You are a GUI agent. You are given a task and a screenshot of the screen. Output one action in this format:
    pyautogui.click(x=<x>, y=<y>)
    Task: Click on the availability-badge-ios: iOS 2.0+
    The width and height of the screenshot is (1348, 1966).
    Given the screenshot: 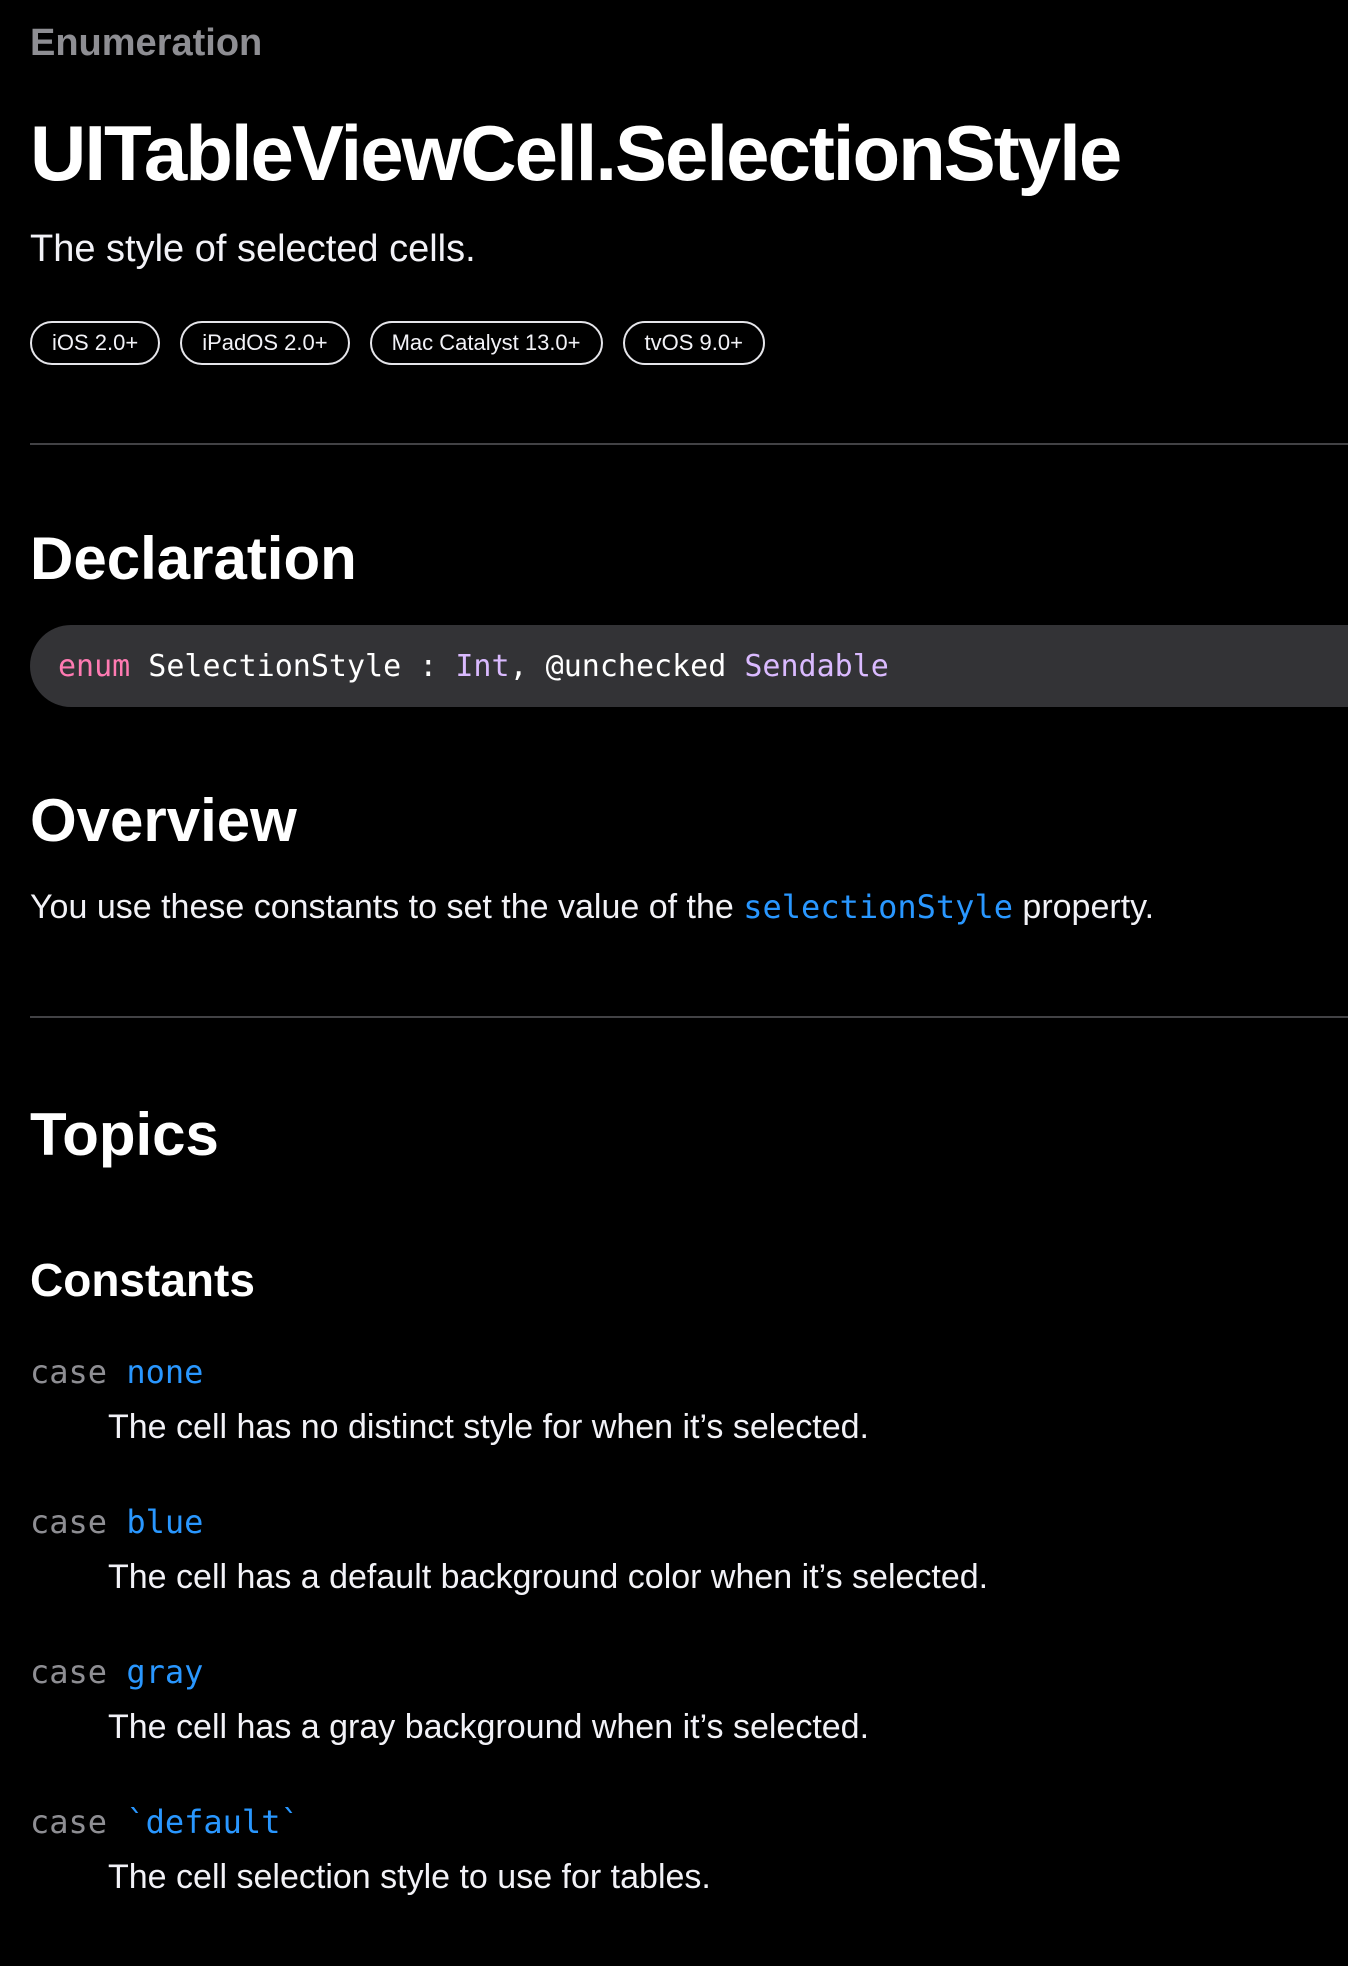 What is the action you would take?
    pyautogui.click(x=95, y=343)
    